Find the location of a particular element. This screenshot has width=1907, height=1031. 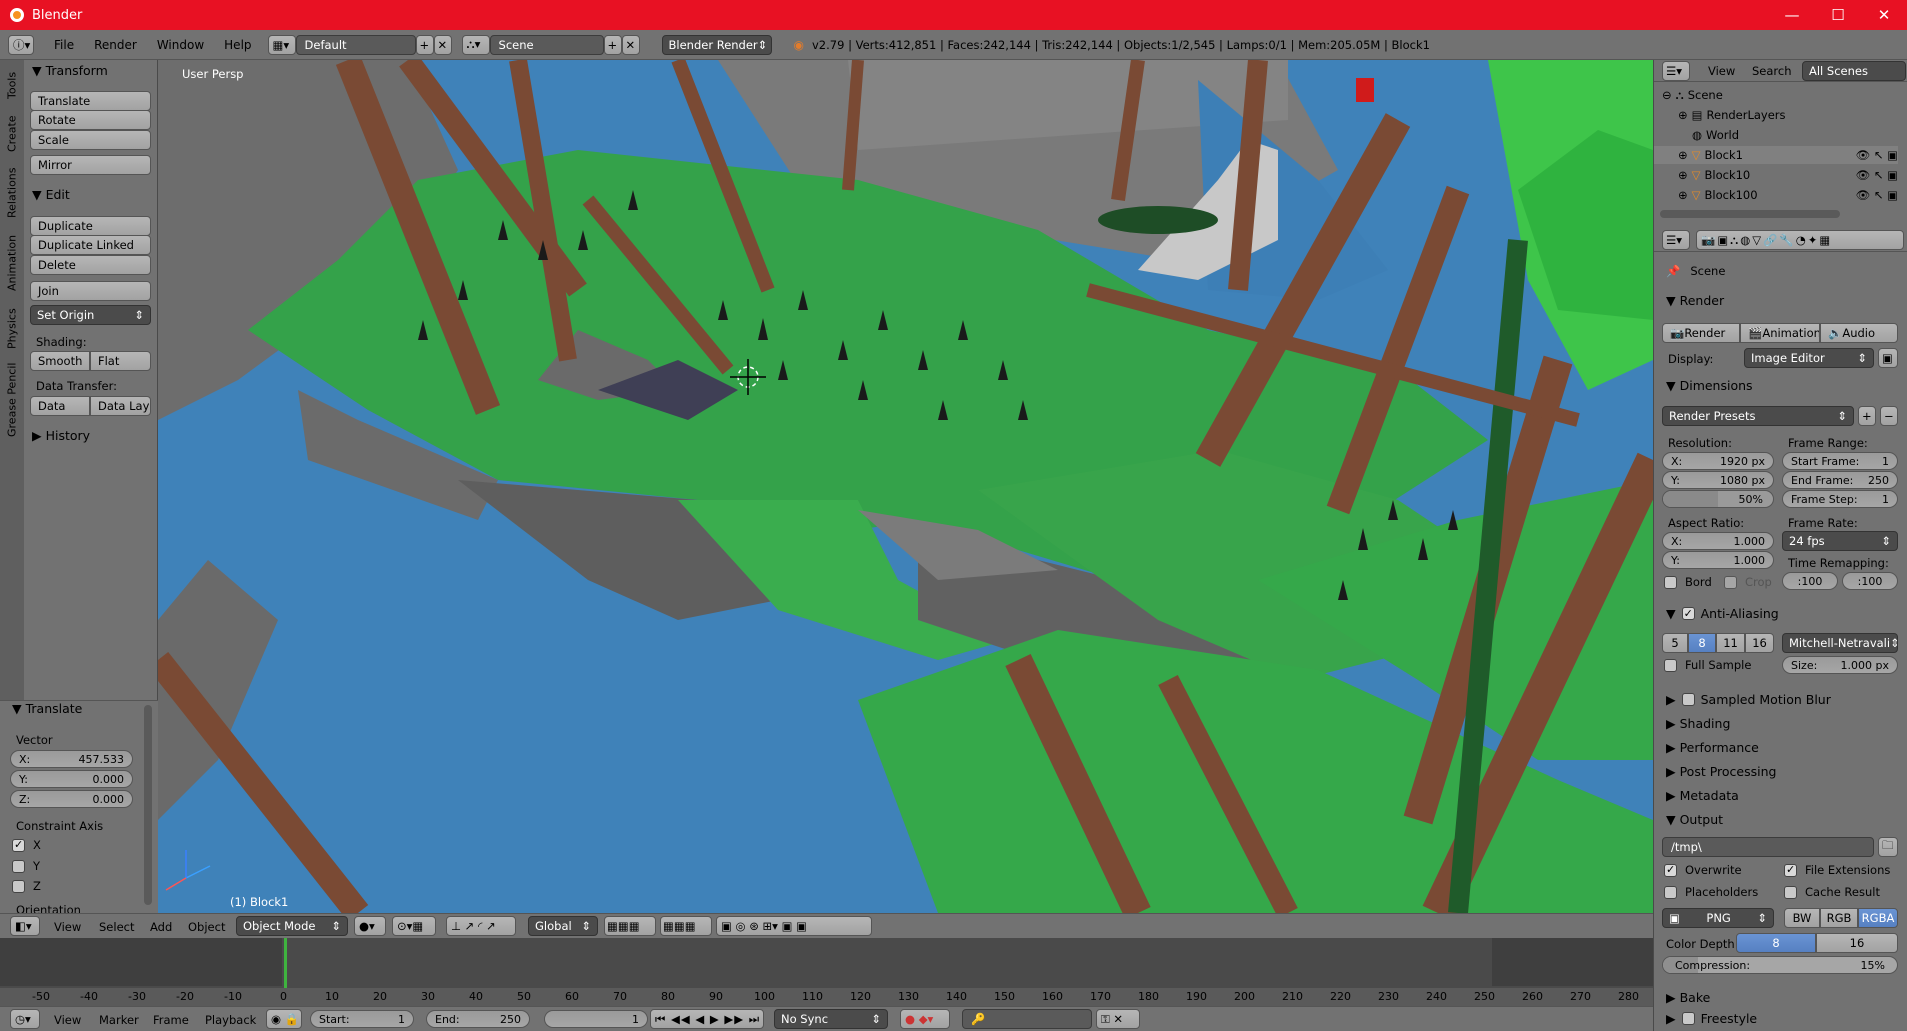

playback-menu: Playback is located at coordinates (230, 1020).